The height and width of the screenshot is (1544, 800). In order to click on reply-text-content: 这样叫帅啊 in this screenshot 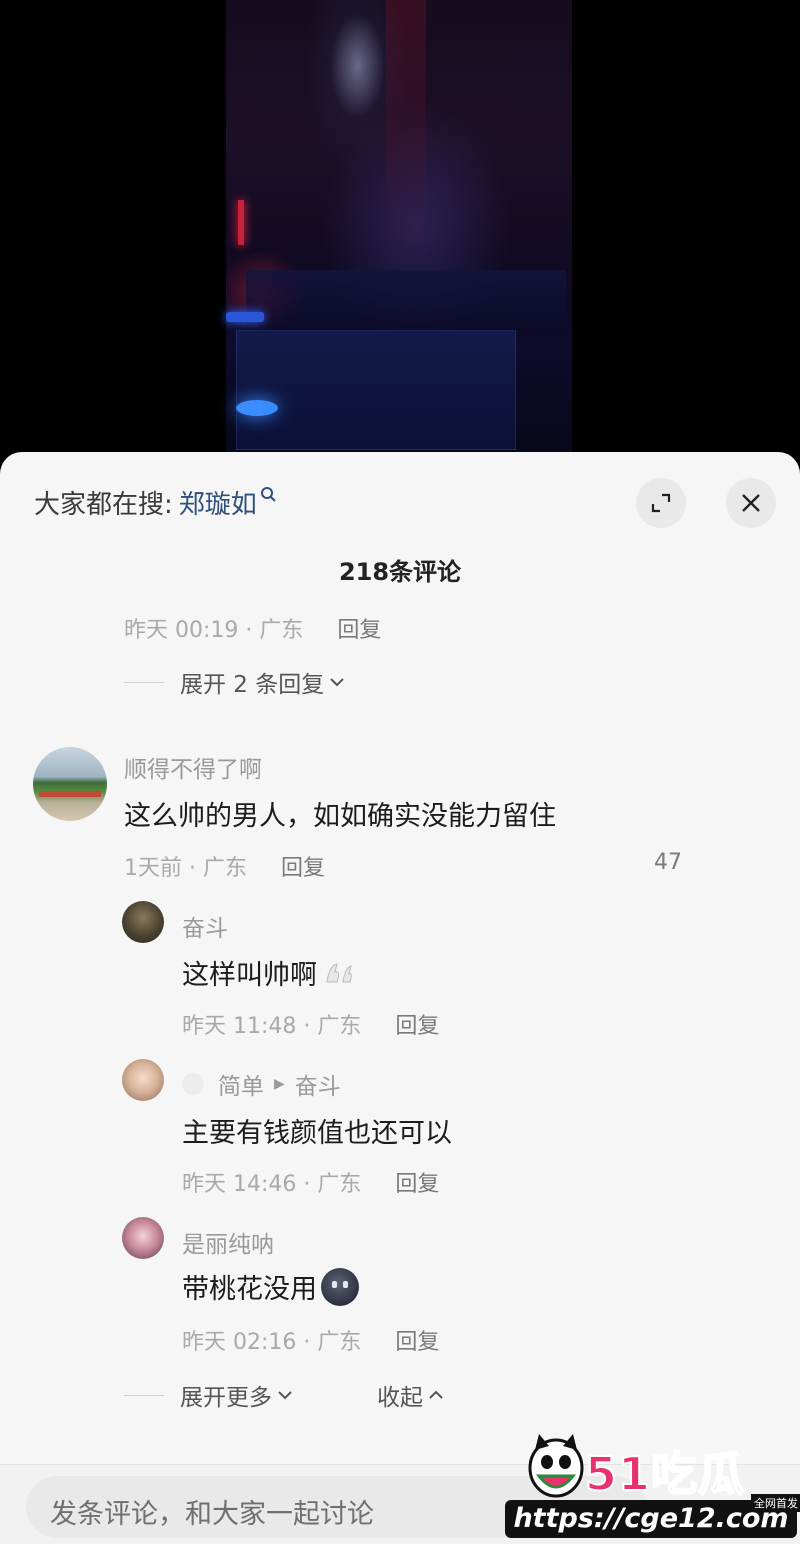, I will do `click(249, 975)`.